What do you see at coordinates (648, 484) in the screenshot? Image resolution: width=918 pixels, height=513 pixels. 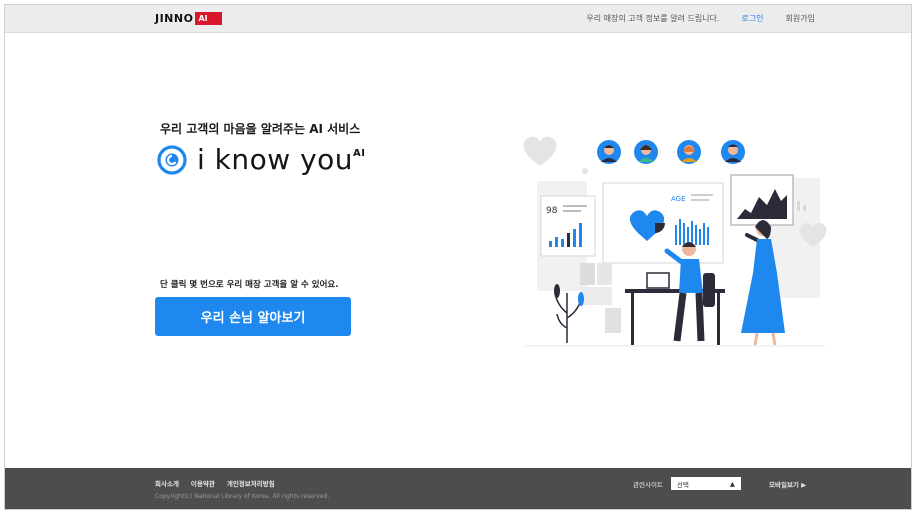 I see `related-sites-label: 관련사이트` at bounding box center [648, 484].